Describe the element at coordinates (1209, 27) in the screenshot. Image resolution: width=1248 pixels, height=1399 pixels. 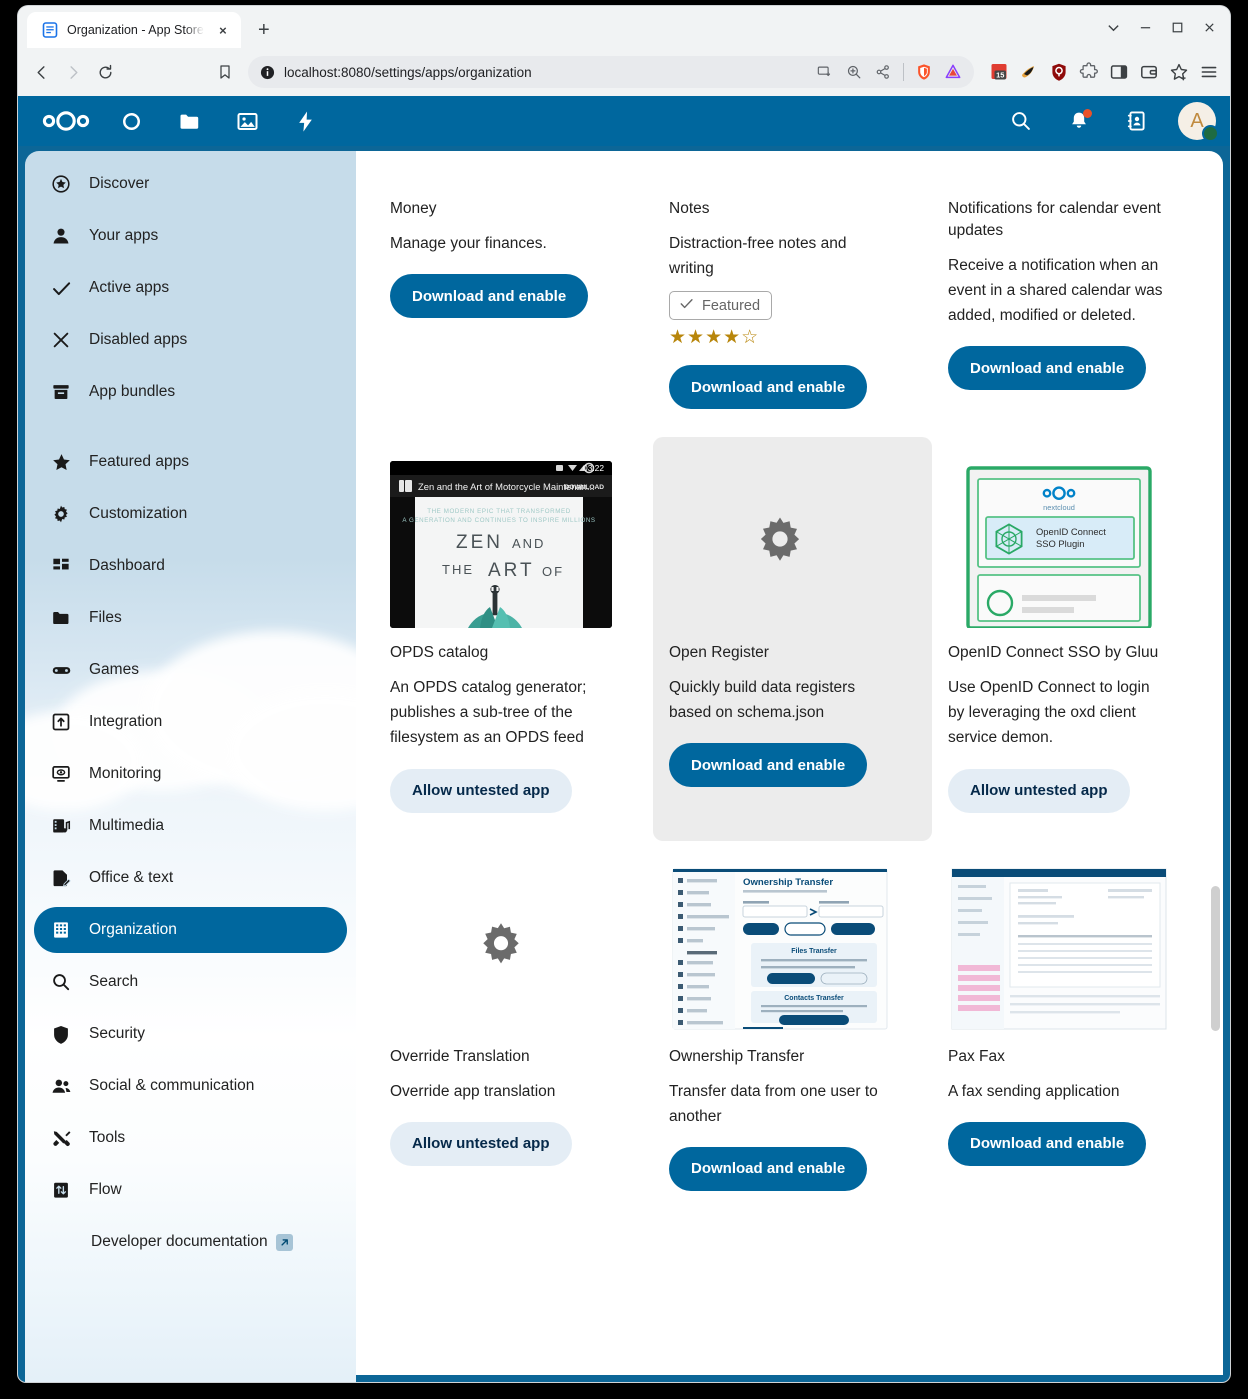
I see `close-window-button` at that location.